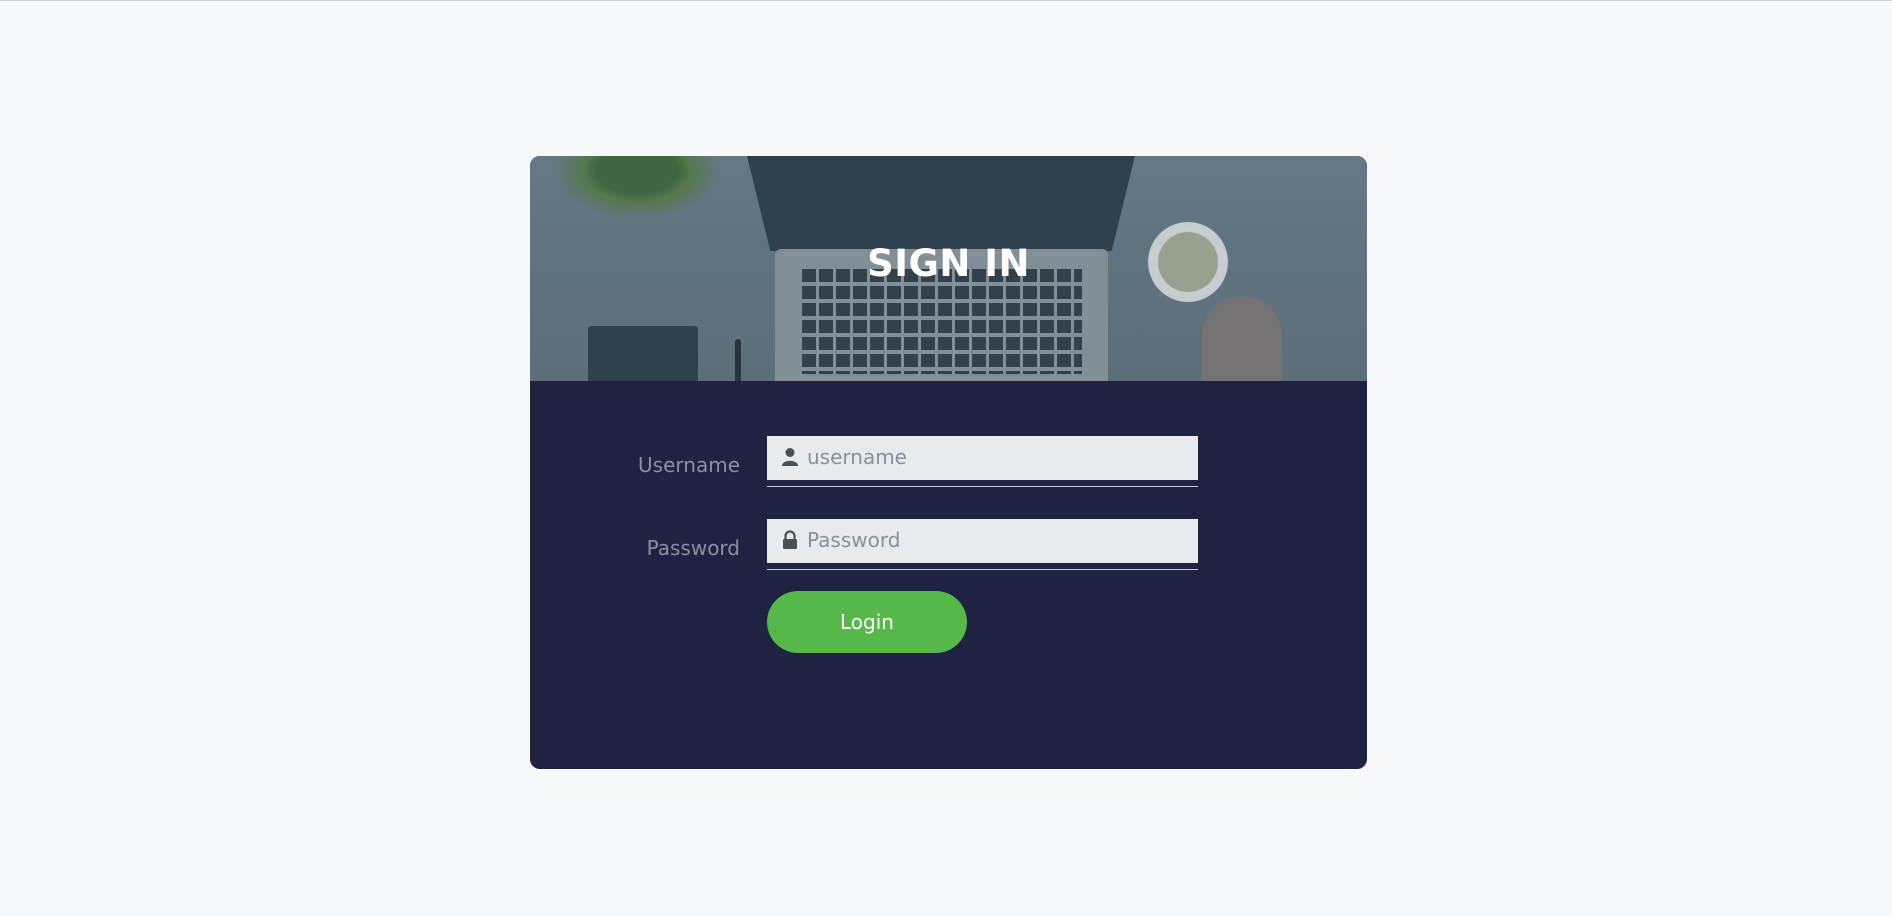 The height and width of the screenshot is (916, 1892). I want to click on username-row: Username, so click(948, 466).